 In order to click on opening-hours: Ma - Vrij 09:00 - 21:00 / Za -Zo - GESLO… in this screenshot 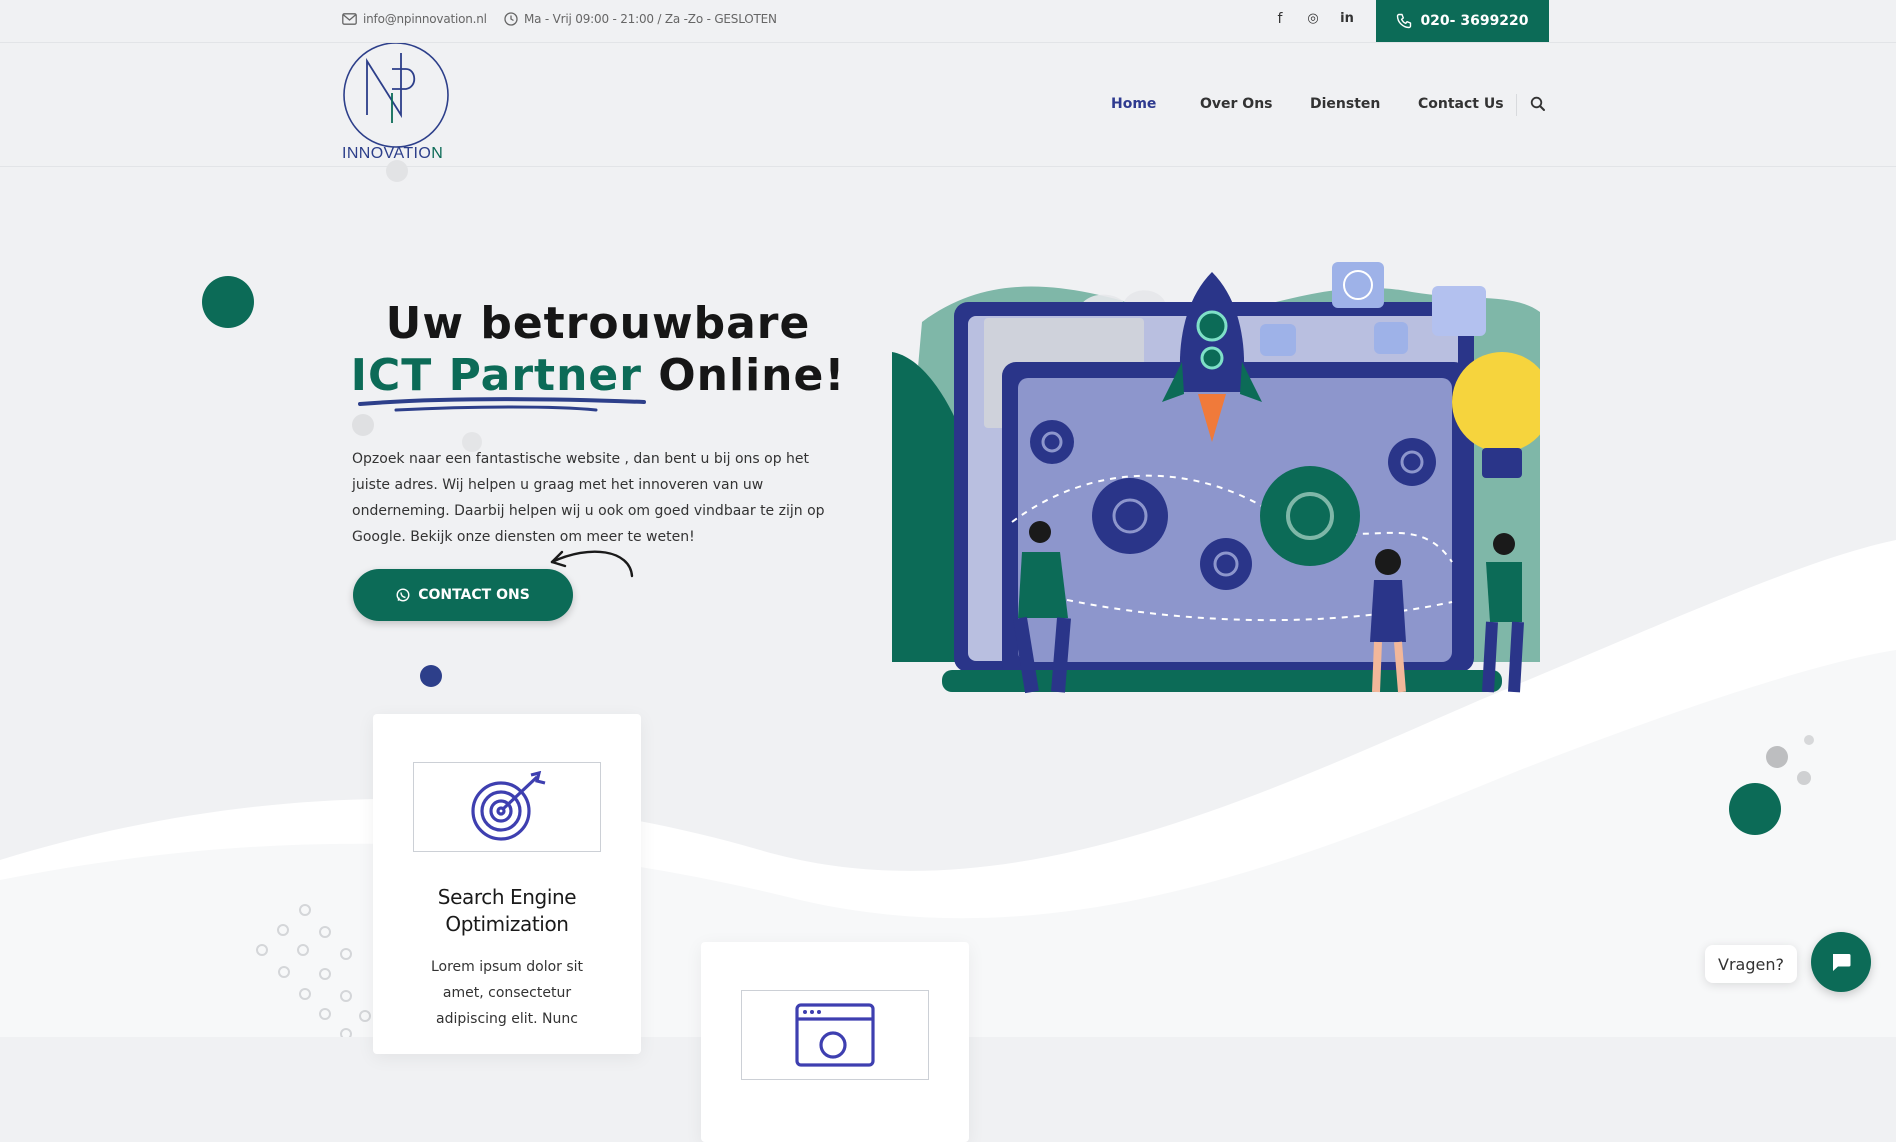, I will do `click(640, 18)`.